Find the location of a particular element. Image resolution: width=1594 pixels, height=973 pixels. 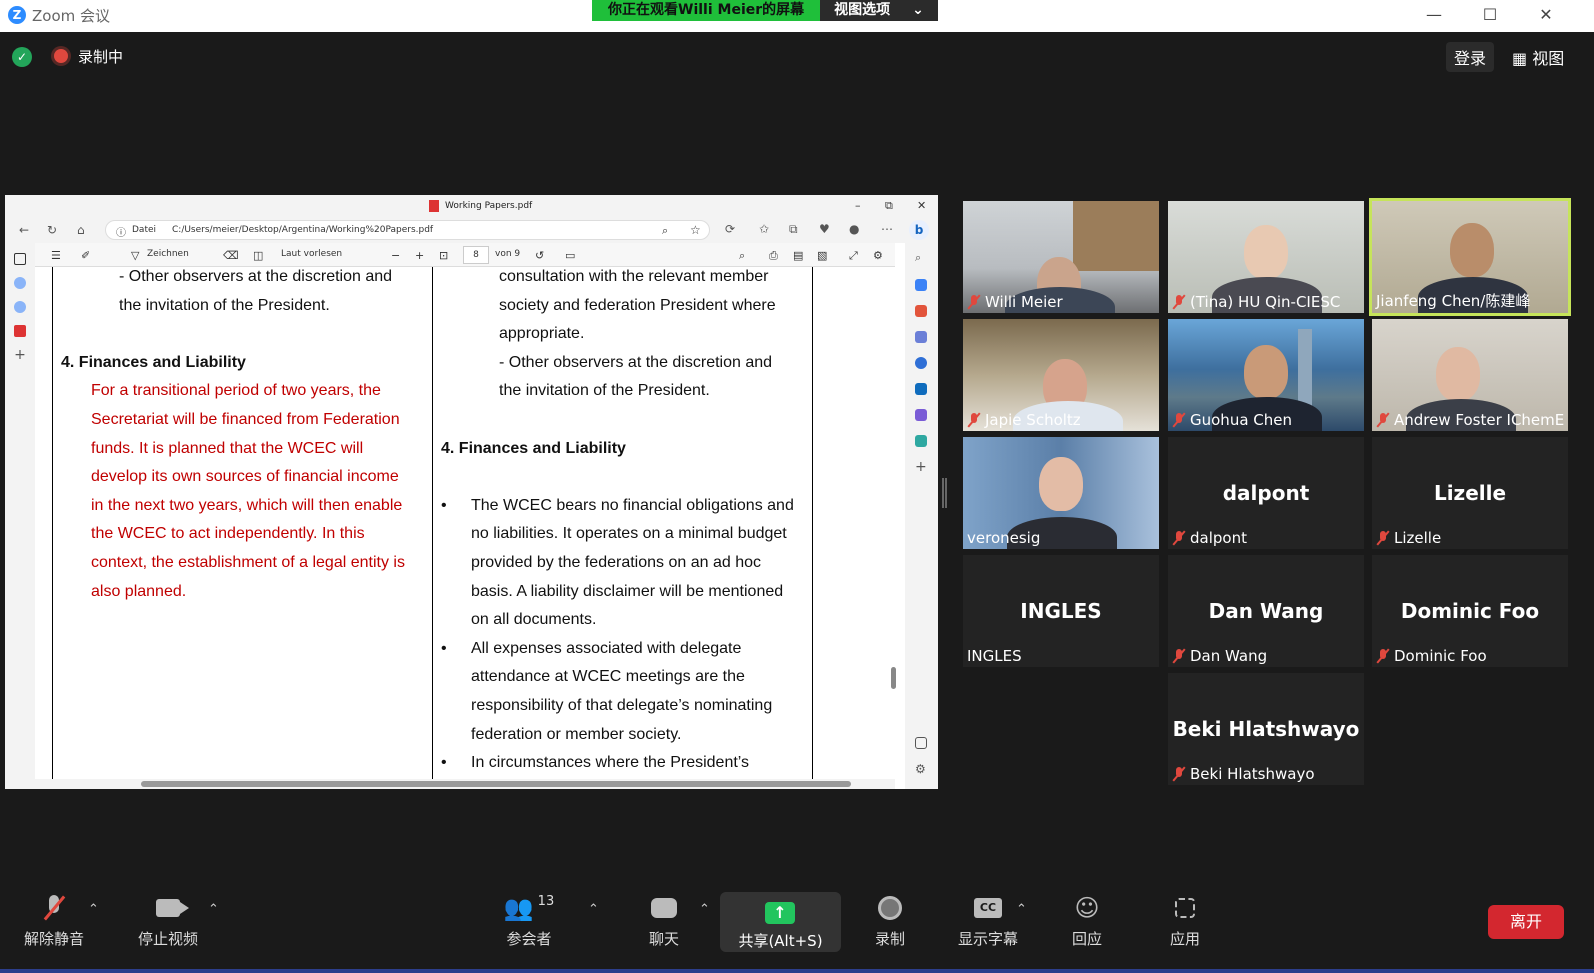

chat-caret-icon: ⌃ is located at coordinates (704, 909).